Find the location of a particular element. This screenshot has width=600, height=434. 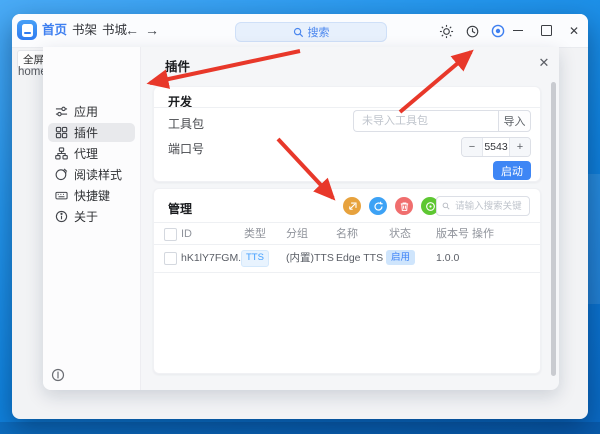

col-header-id: ID is located at coordinates (186, 234).